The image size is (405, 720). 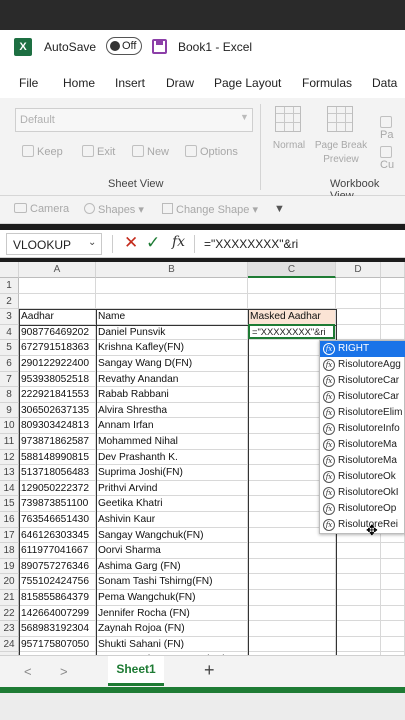 I want to click on menu-insert: Insert, so click(x=130, y=83).